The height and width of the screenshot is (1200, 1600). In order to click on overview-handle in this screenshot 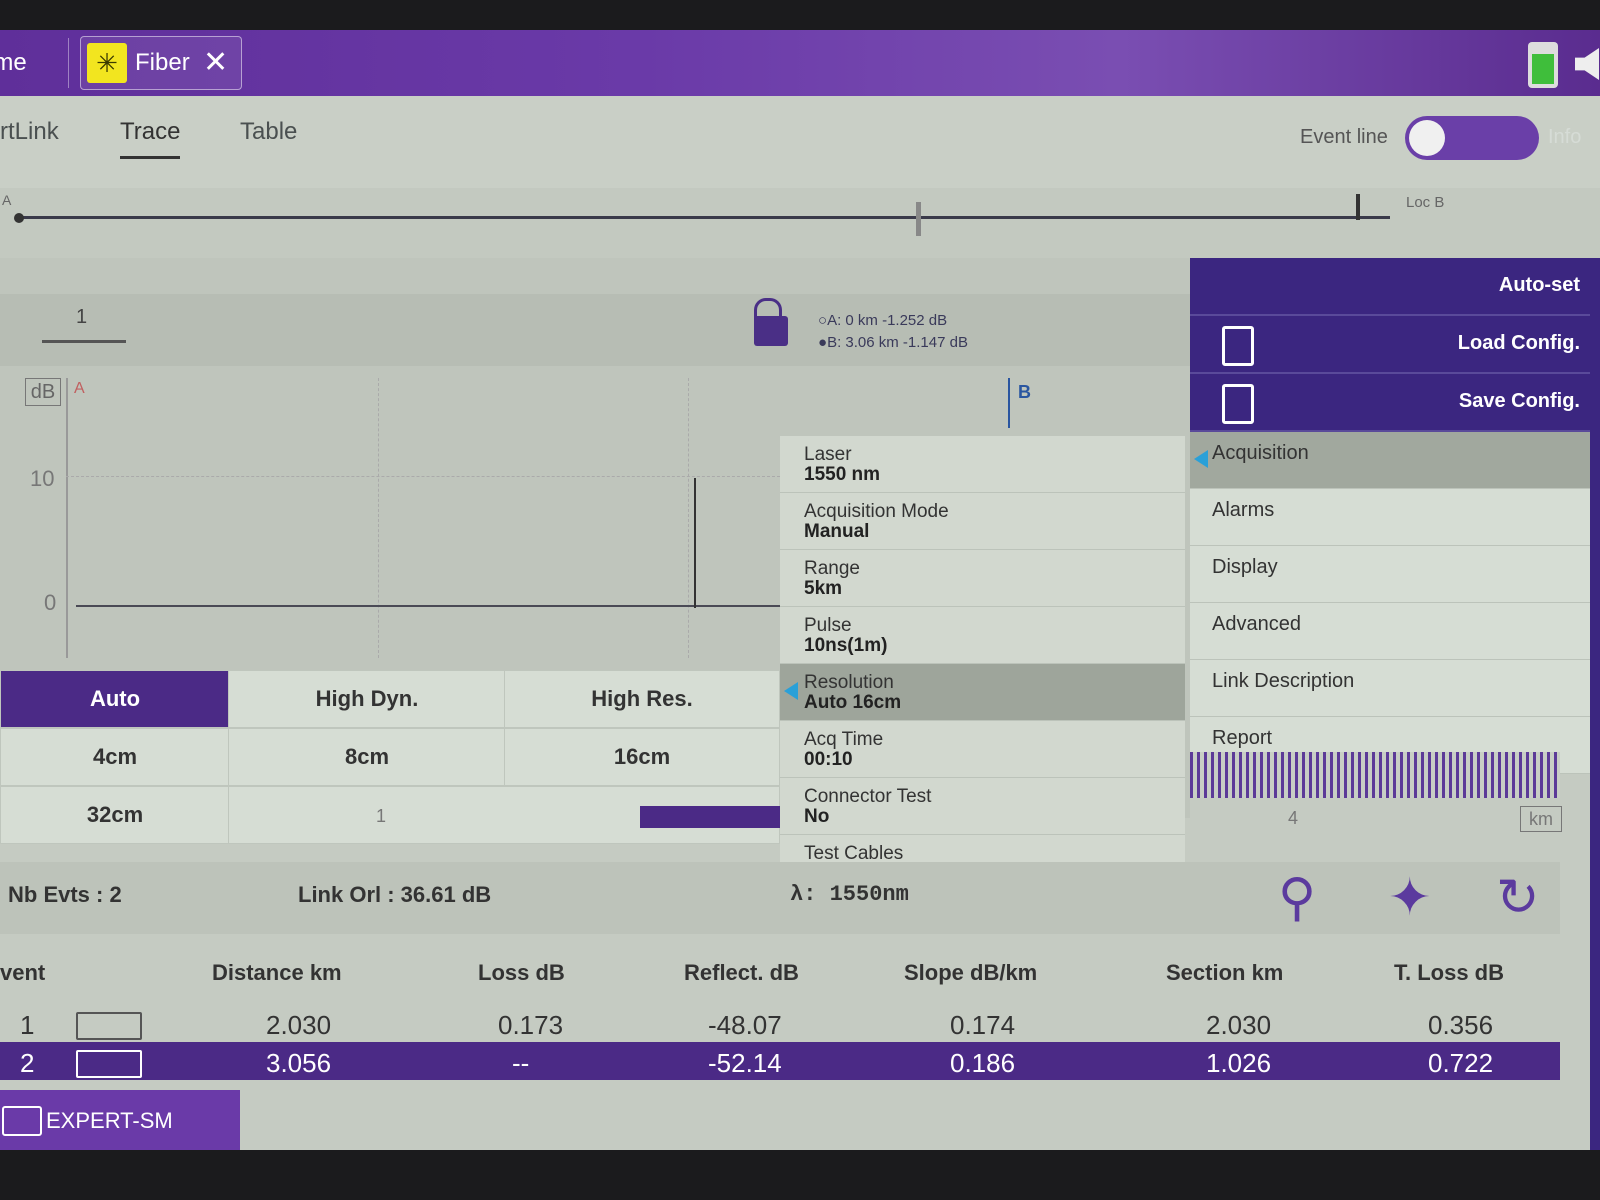, I will do `click(918, 219)`.